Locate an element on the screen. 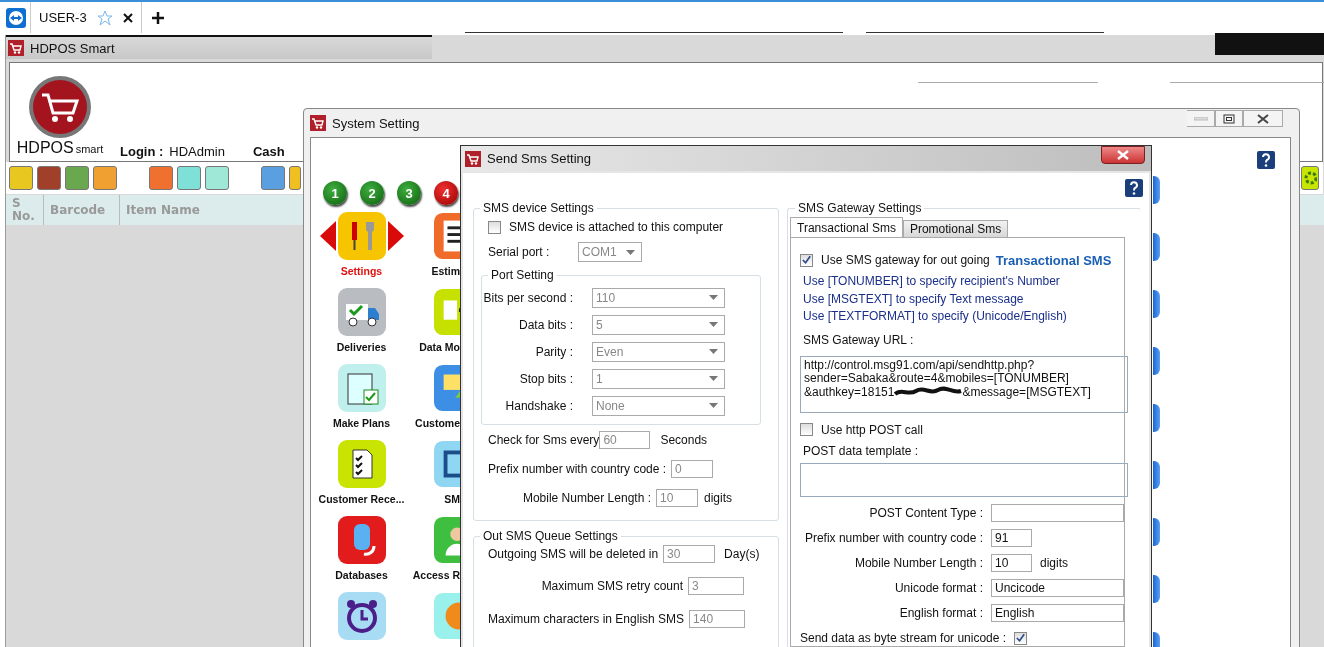  field-label: Mobile Number Length : is located at coordinates (918, 563).